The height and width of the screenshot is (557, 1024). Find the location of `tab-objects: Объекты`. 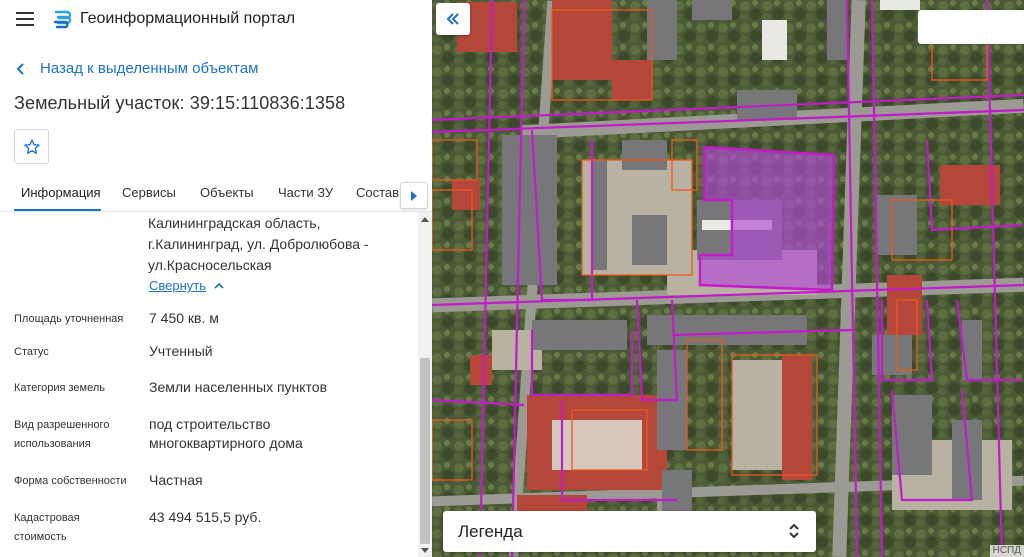

tab-objects: Объекты is located at coordinates (227, 192).